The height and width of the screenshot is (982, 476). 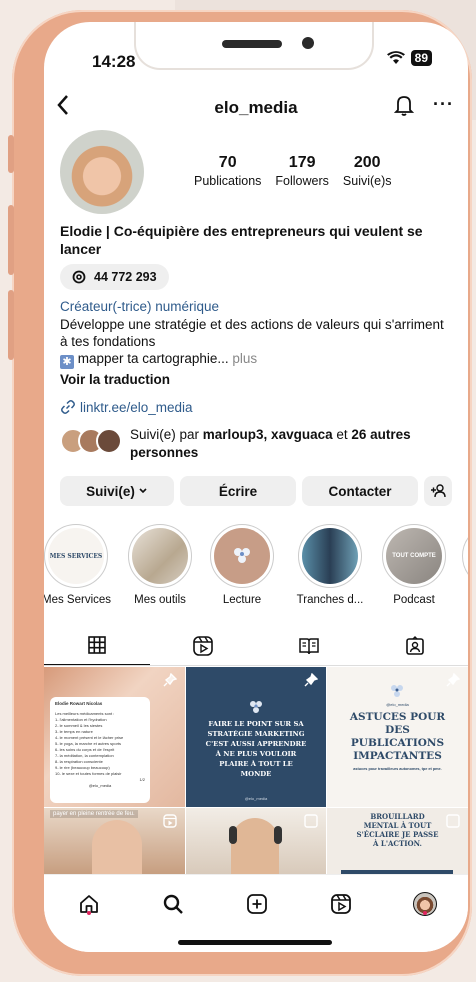 I want to click on highlight-label: Podcast, so click(x=414, y=600).